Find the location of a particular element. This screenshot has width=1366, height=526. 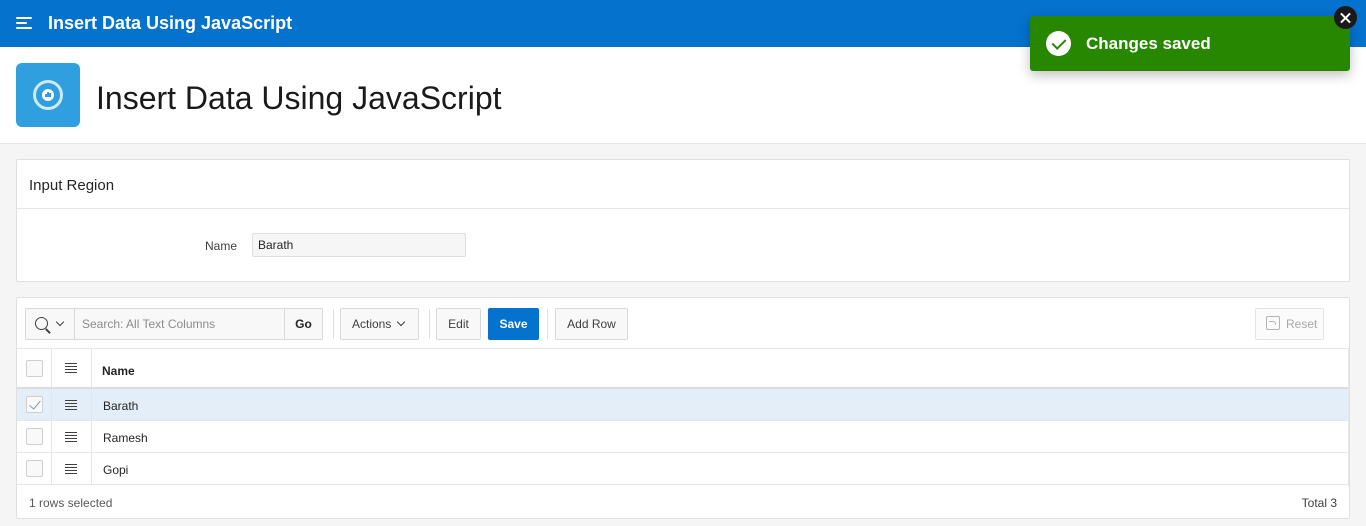

total-count: Total 3 is located at coordinates (1319, 503).